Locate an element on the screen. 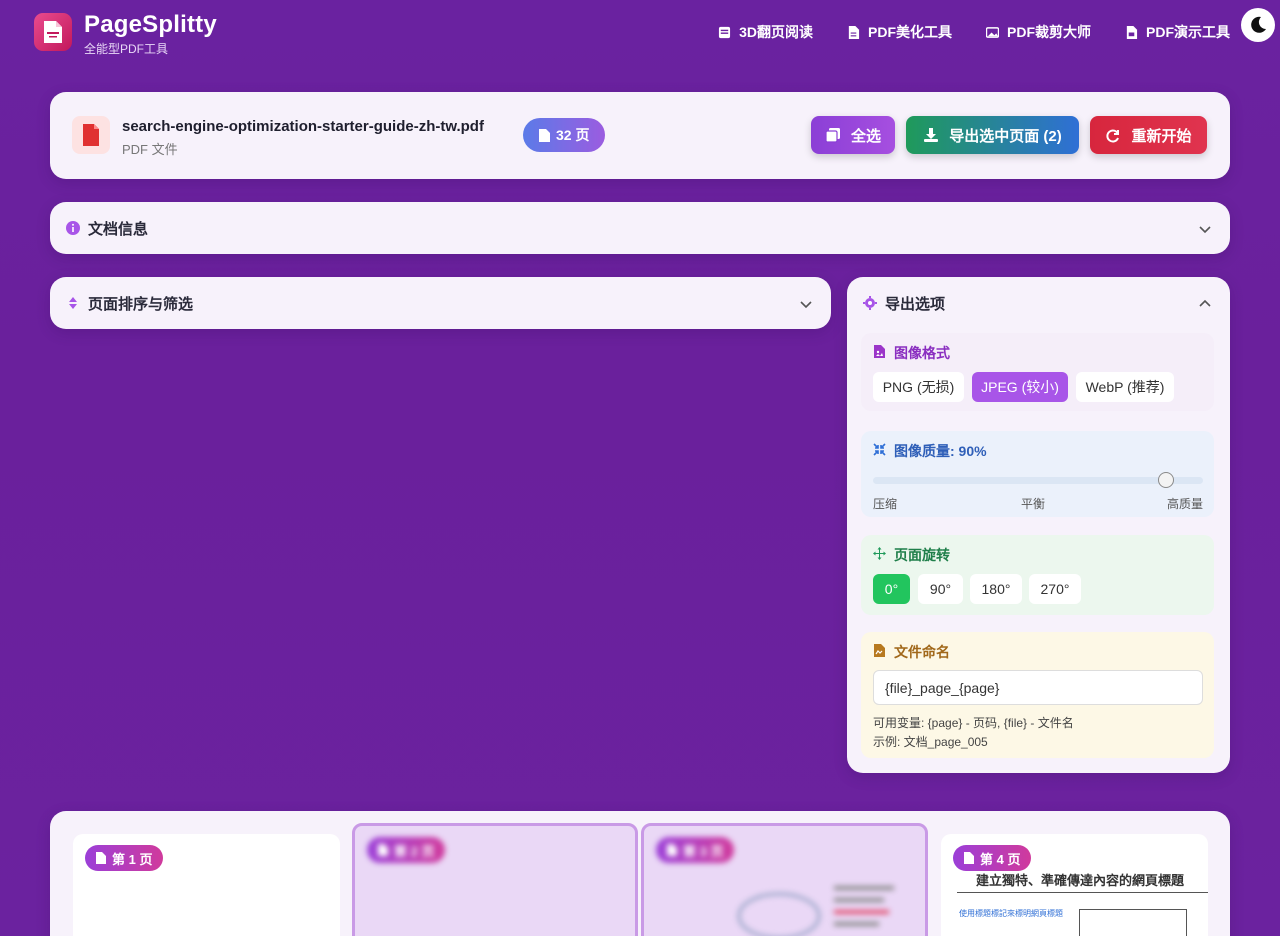 The height and width of the screenshot is (936, 1280). file-image-icon is located at coordinates (879, 351).